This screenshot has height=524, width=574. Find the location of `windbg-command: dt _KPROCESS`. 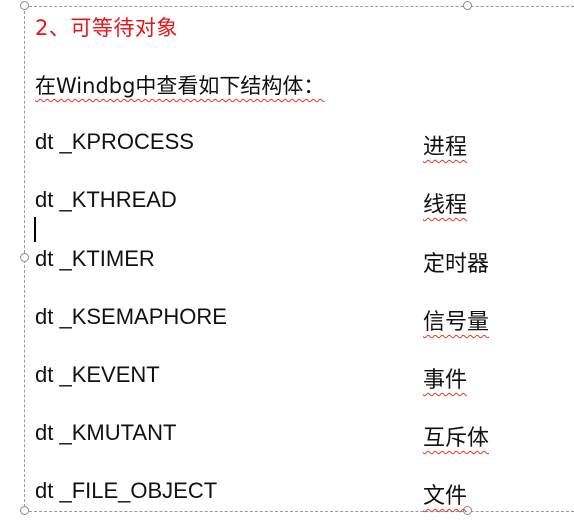

windbg-command: dt _KPROCESS is located at coordinates (114, 142).